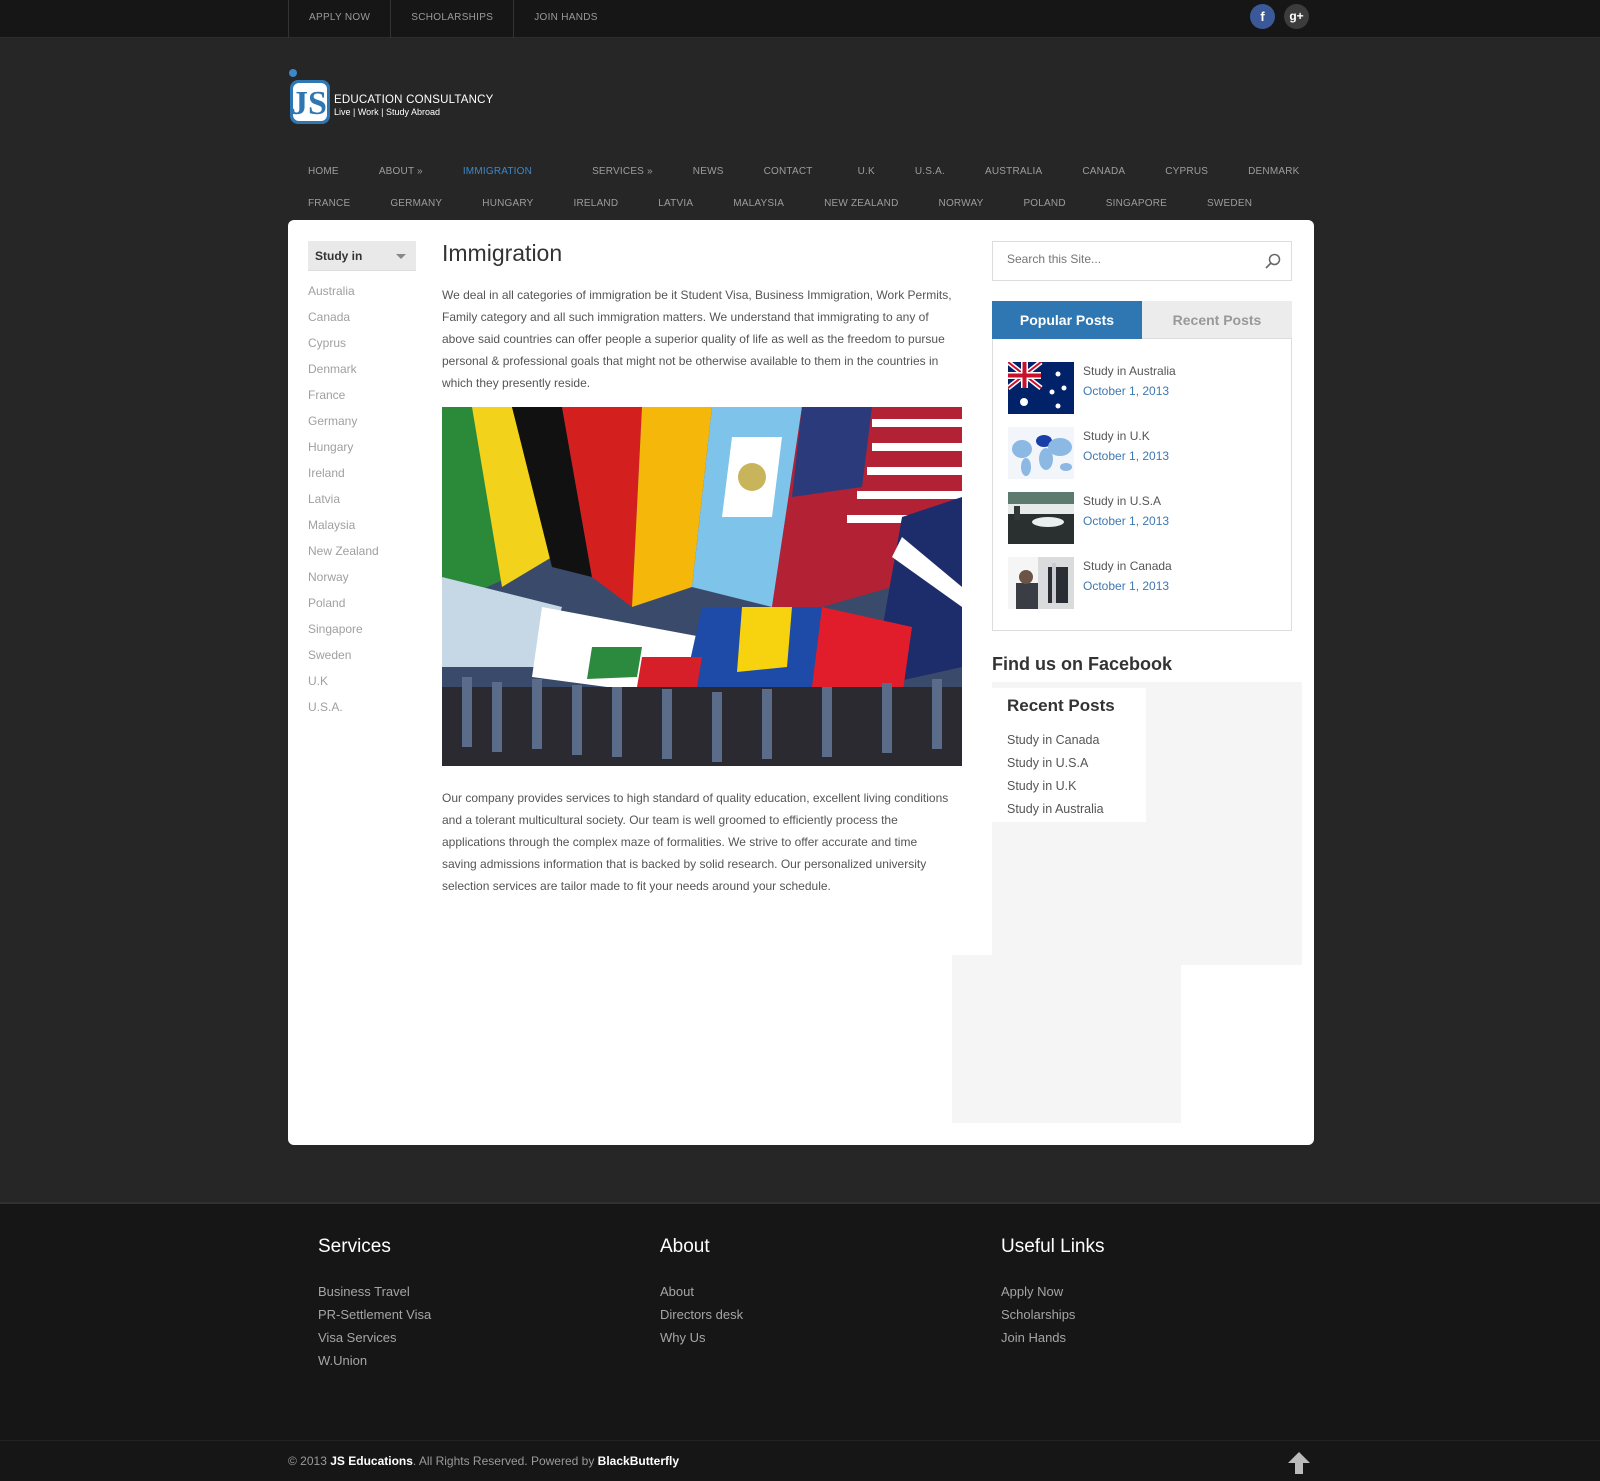 This screenshot has width=1600, height=1481. I want to click on country-link: Latvia, so click(343, 505).